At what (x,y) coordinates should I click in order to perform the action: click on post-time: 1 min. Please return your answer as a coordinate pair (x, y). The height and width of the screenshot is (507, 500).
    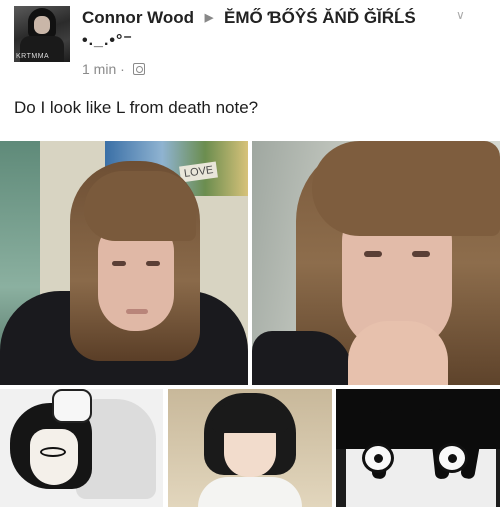
    Looking at the image, I should click on (99, 69).